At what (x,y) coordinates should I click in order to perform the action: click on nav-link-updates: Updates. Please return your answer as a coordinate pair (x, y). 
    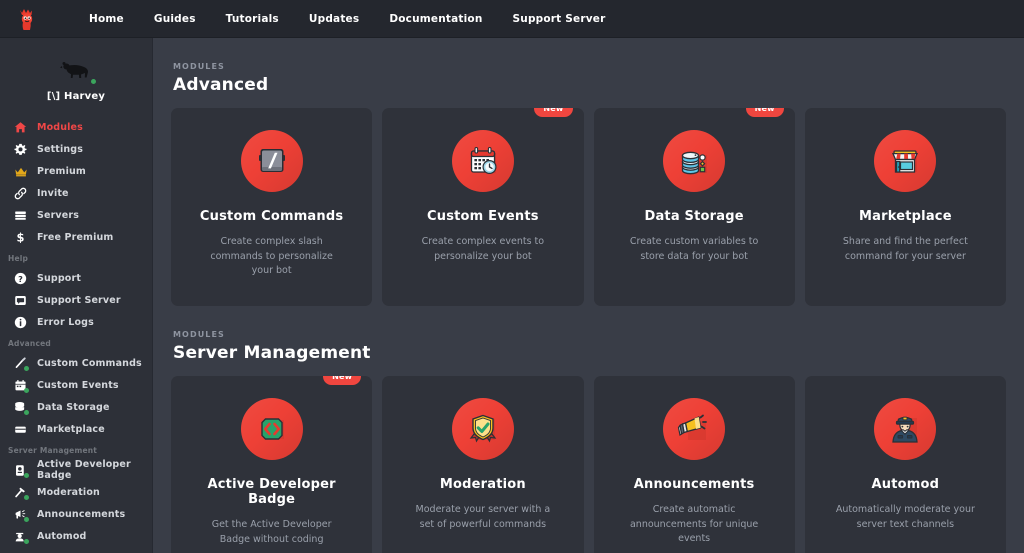
    Looking at the image, I should click on (334, 19).